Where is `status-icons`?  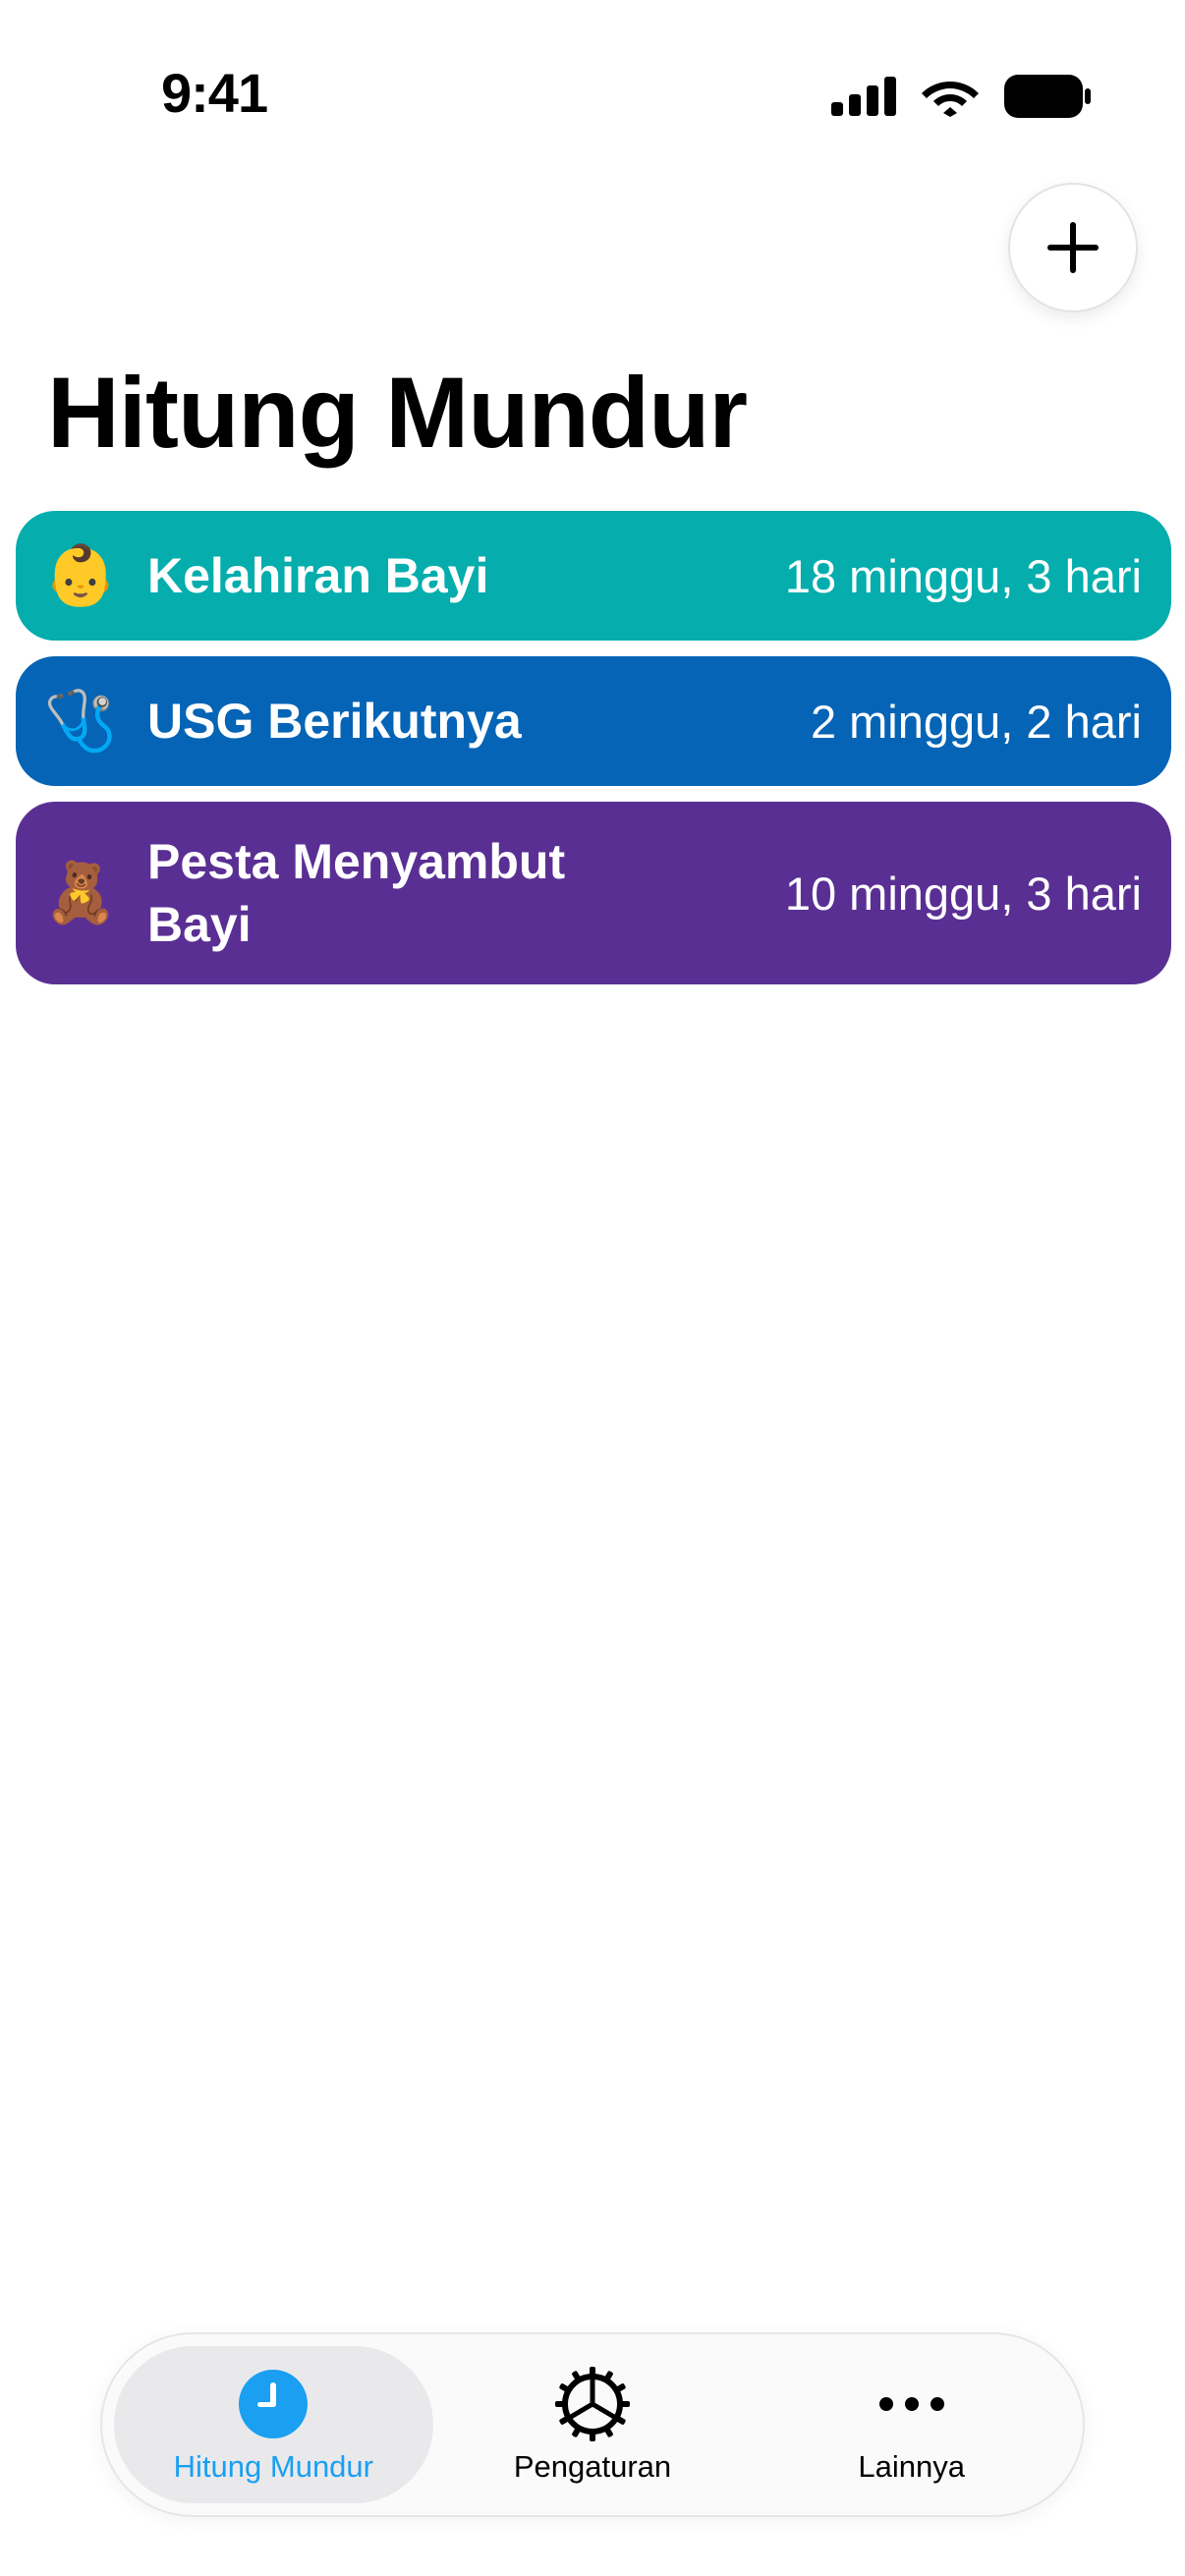
status-icons is located at coordinates (961, 96).